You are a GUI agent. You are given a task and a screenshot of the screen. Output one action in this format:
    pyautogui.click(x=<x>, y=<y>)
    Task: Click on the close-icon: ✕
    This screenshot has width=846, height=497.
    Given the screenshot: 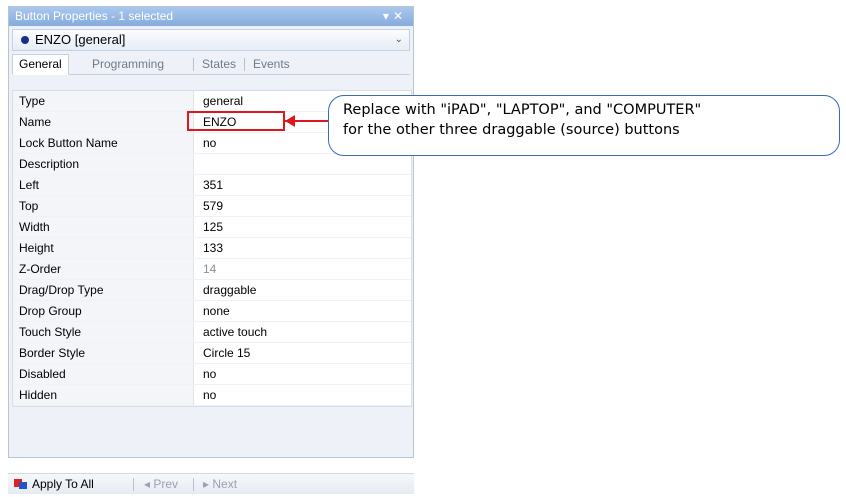 What is the action you would take?
    pyautogui.click(x=400, y=16)
    